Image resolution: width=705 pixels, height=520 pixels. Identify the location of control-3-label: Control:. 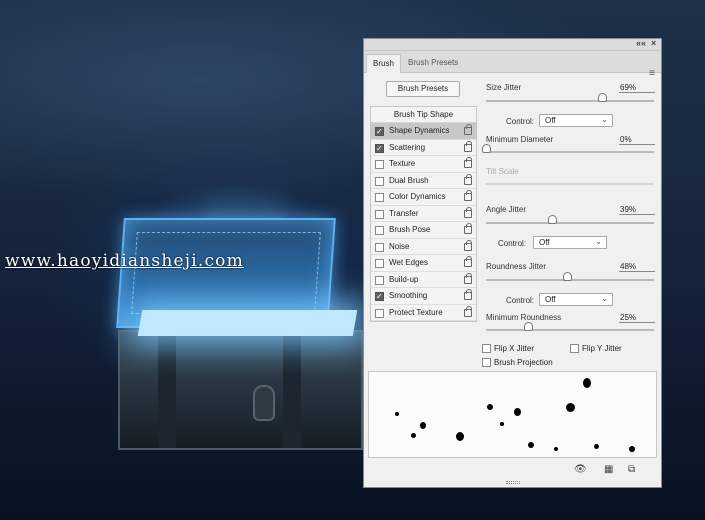
(520, 300).